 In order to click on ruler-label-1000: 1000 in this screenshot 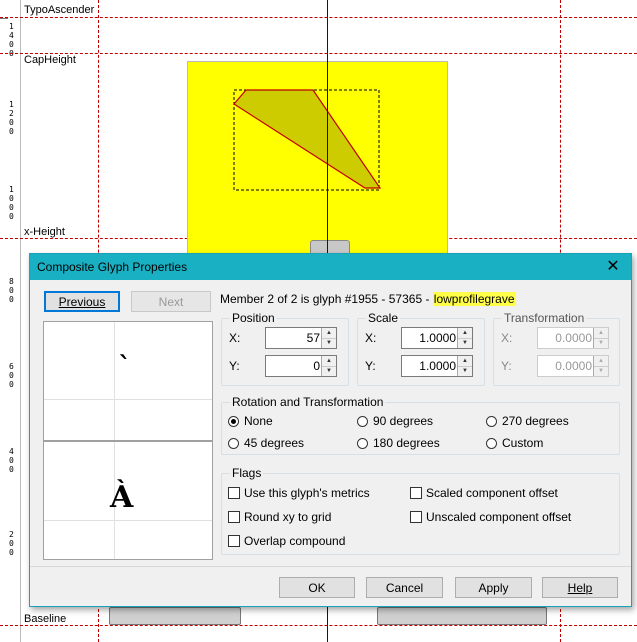, I will do `click(11, 203)`.